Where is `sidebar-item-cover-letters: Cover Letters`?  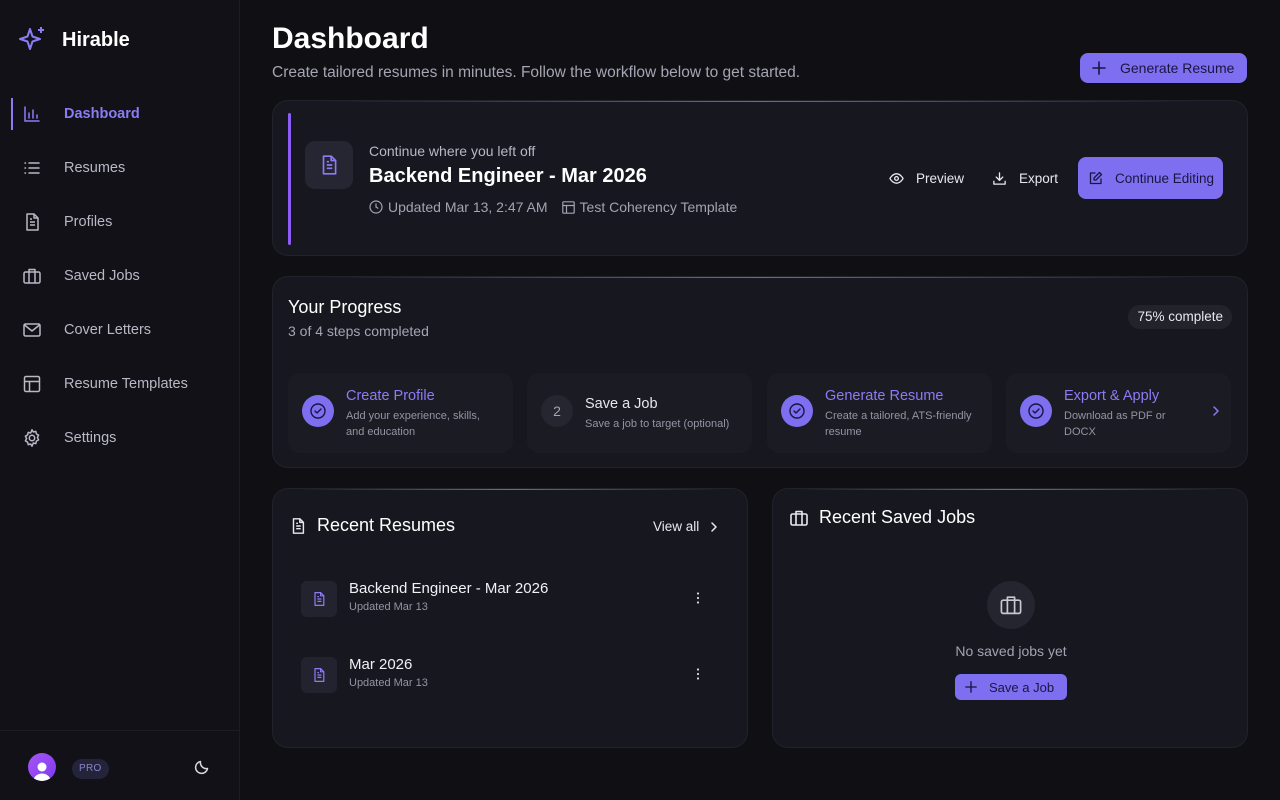
sidebar-item-cover-letters: Cover Letters is located at coordinates (120, 330).